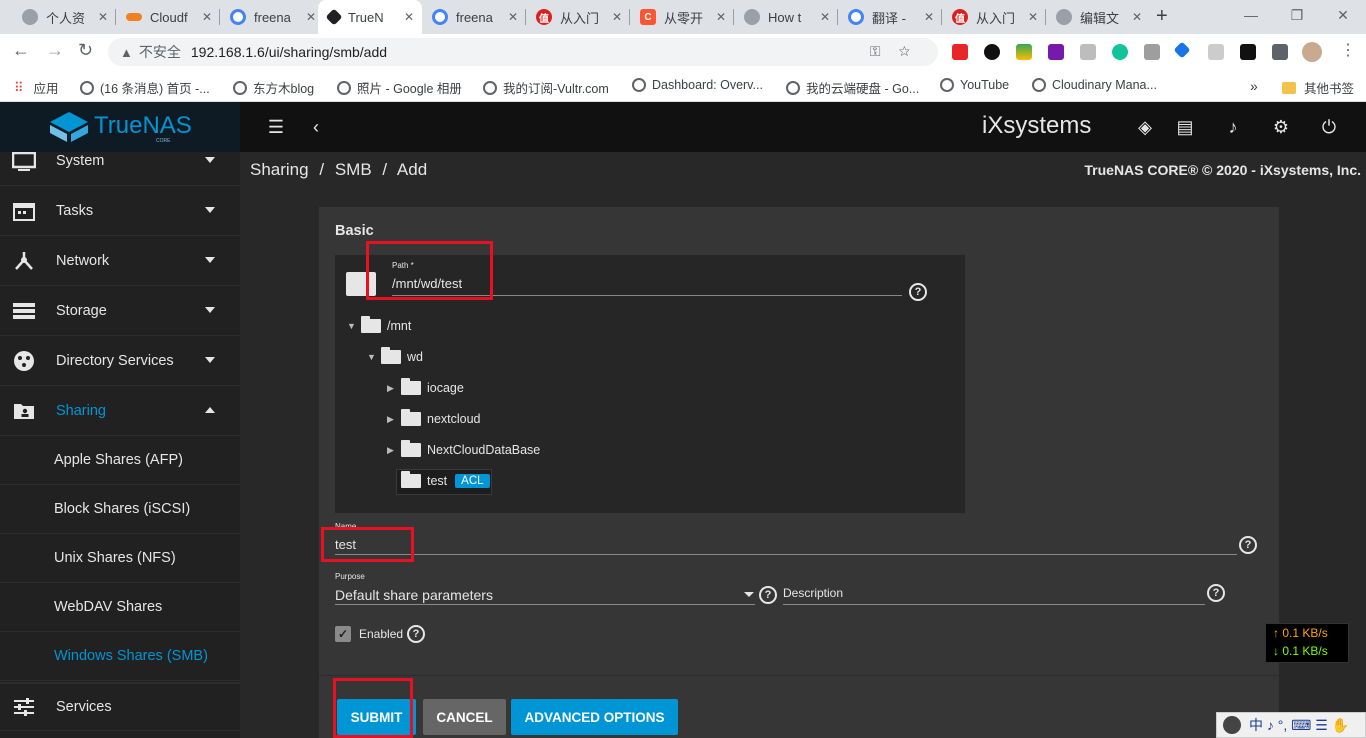 The width and height of the screenshot is (1366, 738). Describe the element at coordinates (1254, 86) in the screenshot. I see `bookmarks-overflow-button: »` at that location.